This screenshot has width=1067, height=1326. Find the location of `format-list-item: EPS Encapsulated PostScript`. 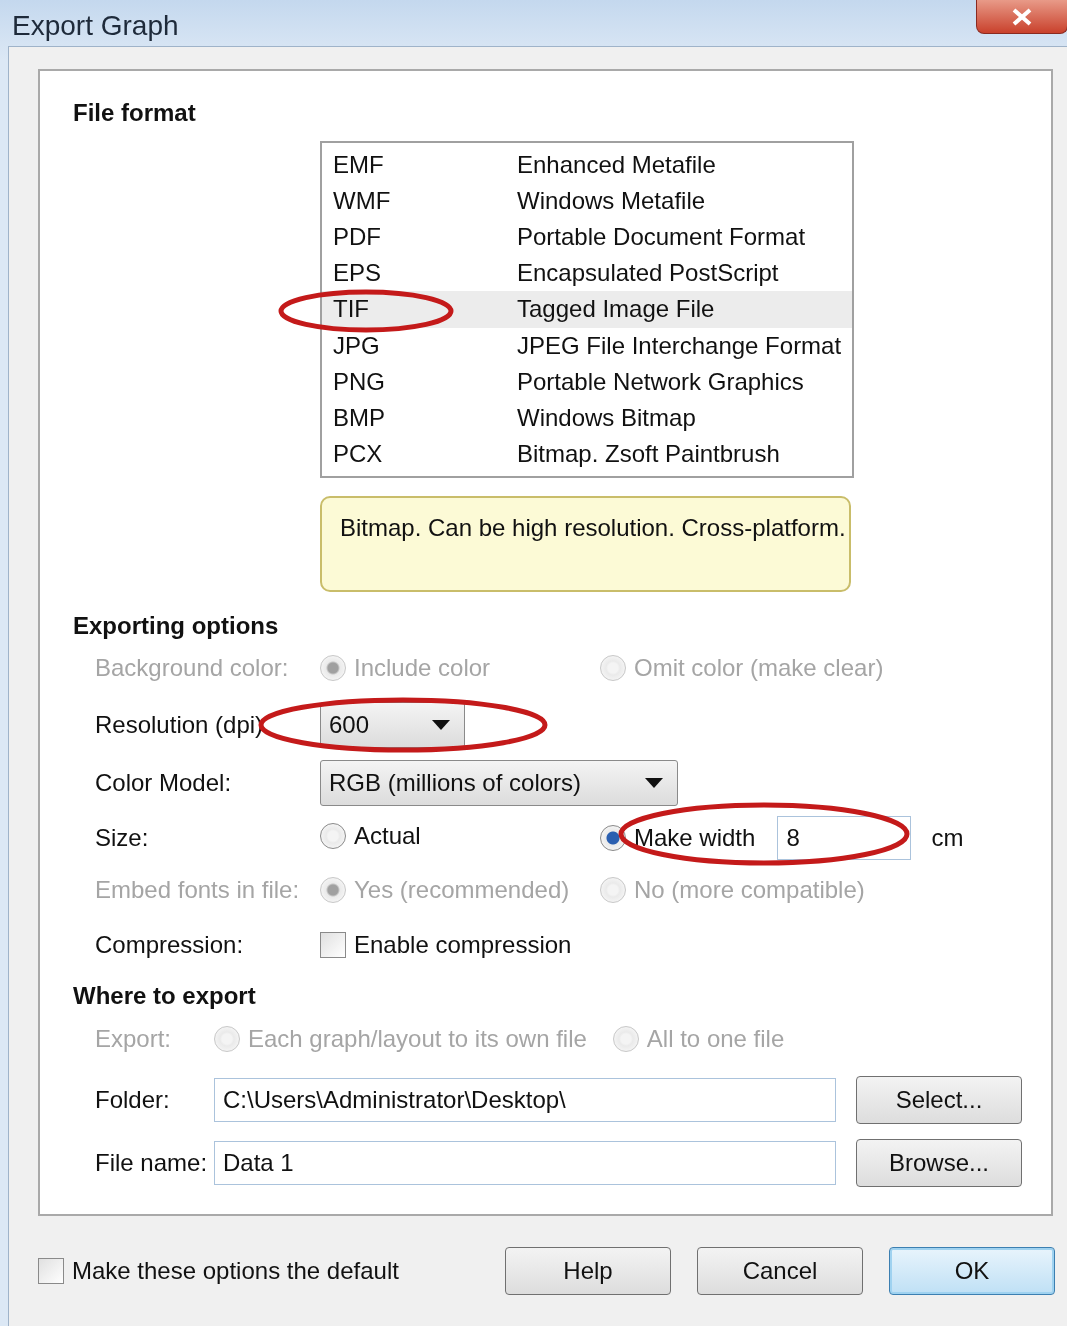

format-list-item: EPS Encapsulated PostScript is located at coordinates (587, 273).